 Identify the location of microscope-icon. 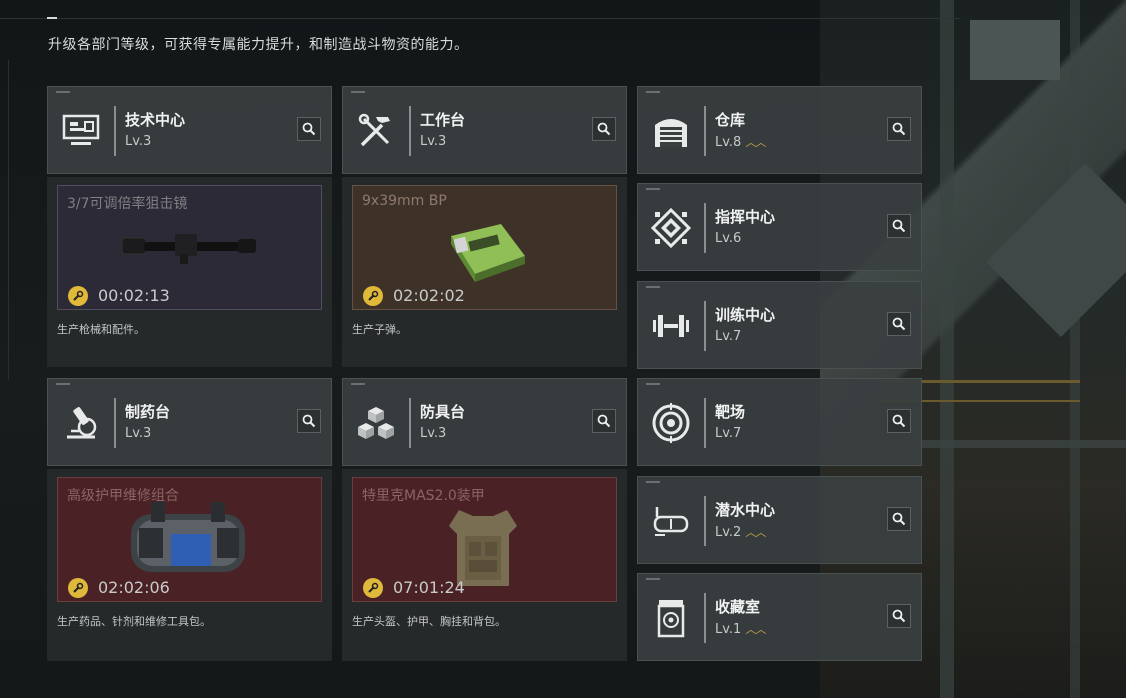
(81, 423).